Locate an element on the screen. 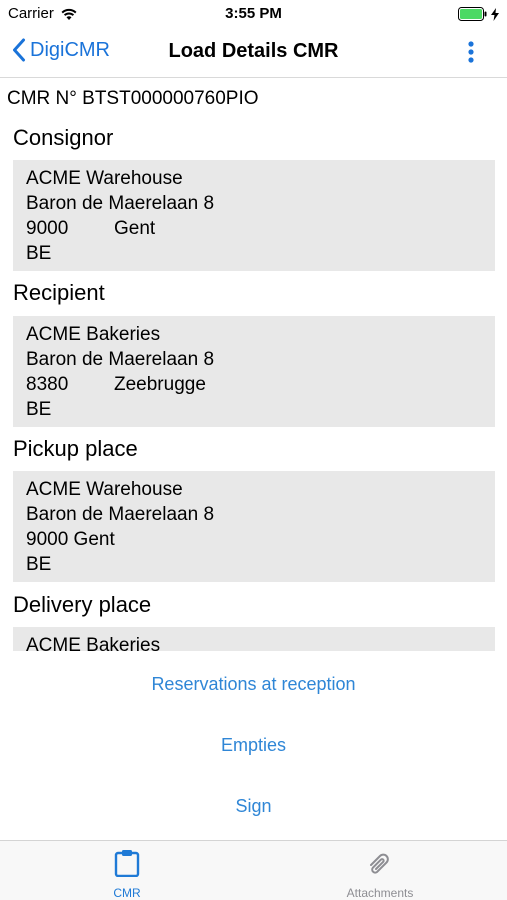  consignor-city: Gent is located at coordinates (135, 228).